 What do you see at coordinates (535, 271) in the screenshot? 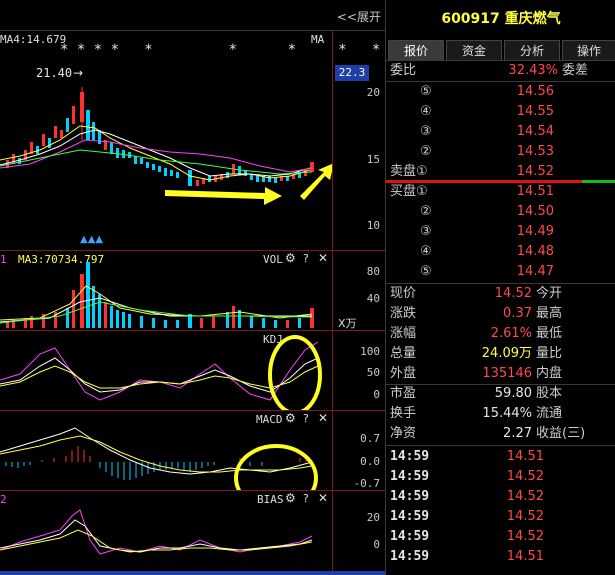
I see `bid-price: 14.47` at bounding box center [535, 271].